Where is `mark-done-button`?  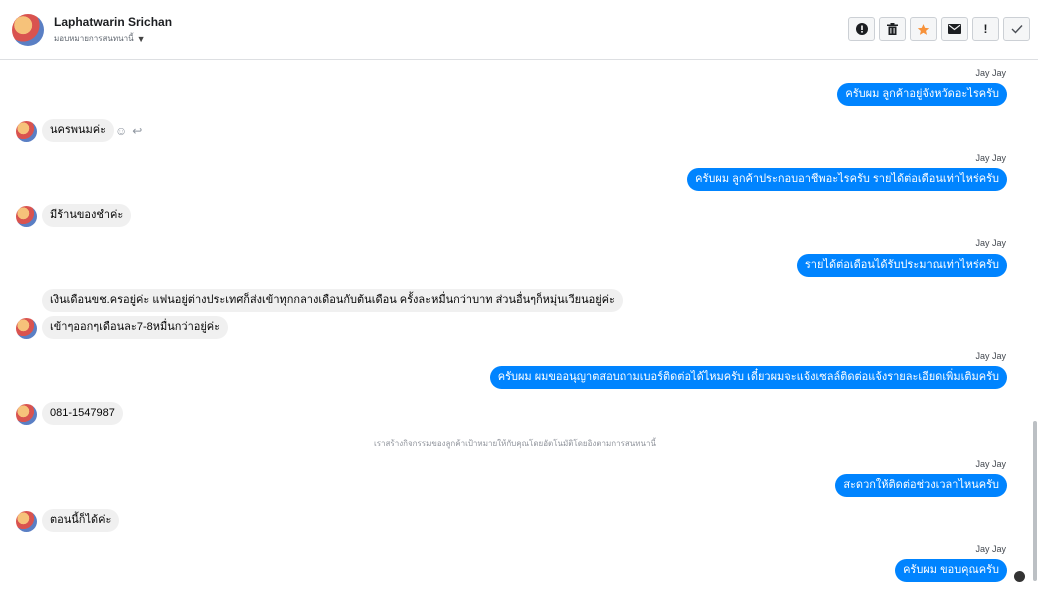 mark-done-button is located at coordinates (1016, 29).